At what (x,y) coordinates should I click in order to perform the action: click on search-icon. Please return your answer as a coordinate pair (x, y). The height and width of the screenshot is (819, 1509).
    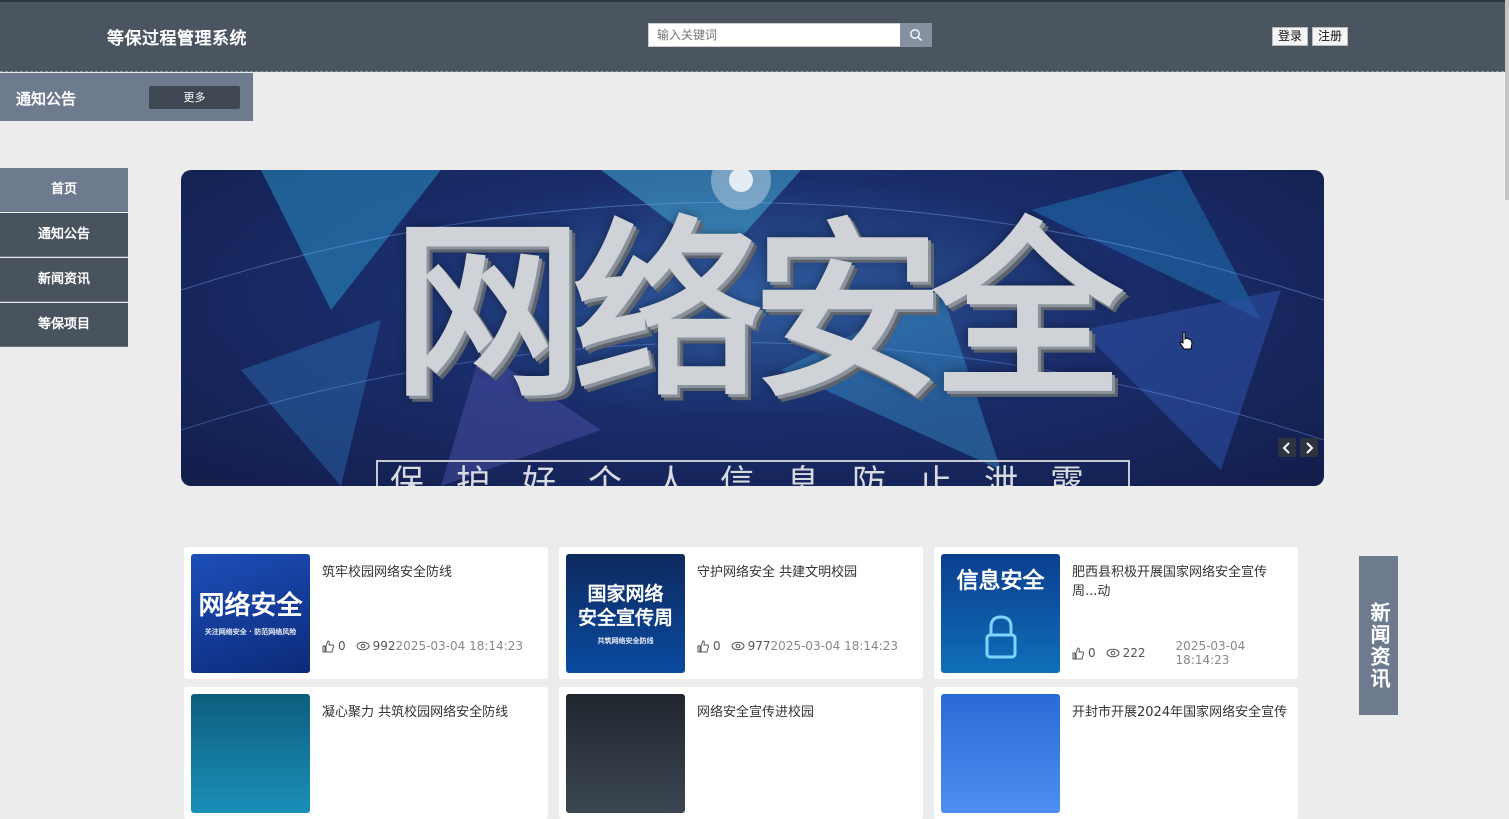
    Looking at the image, I should click on (916, 35).